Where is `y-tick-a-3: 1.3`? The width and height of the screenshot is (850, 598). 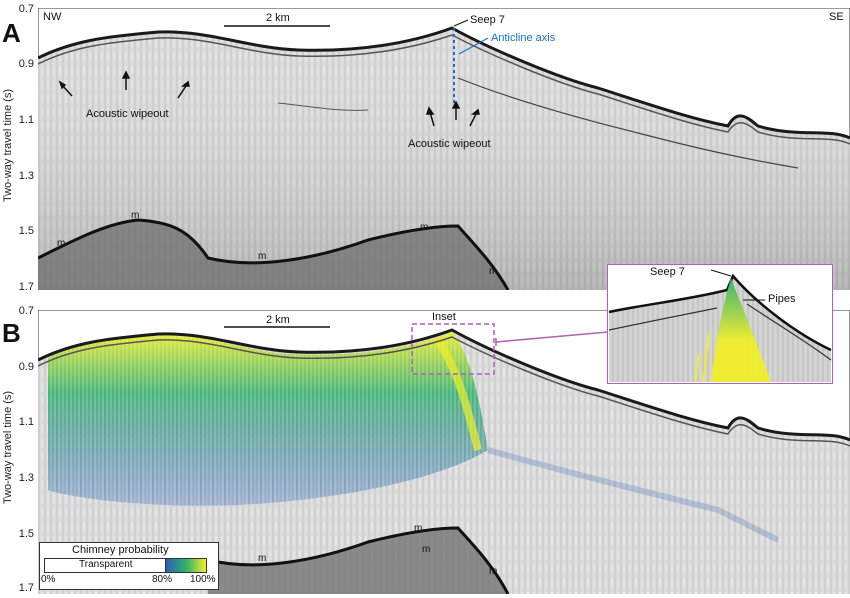
y-tick-a-3: 1.3 is located at coordinates (26, 176).